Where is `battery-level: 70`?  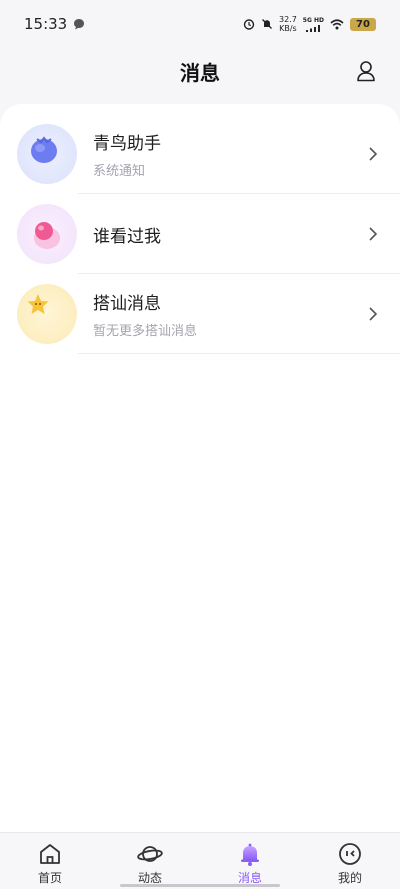 battery-level: 70 is located at coordinates (363, 24).